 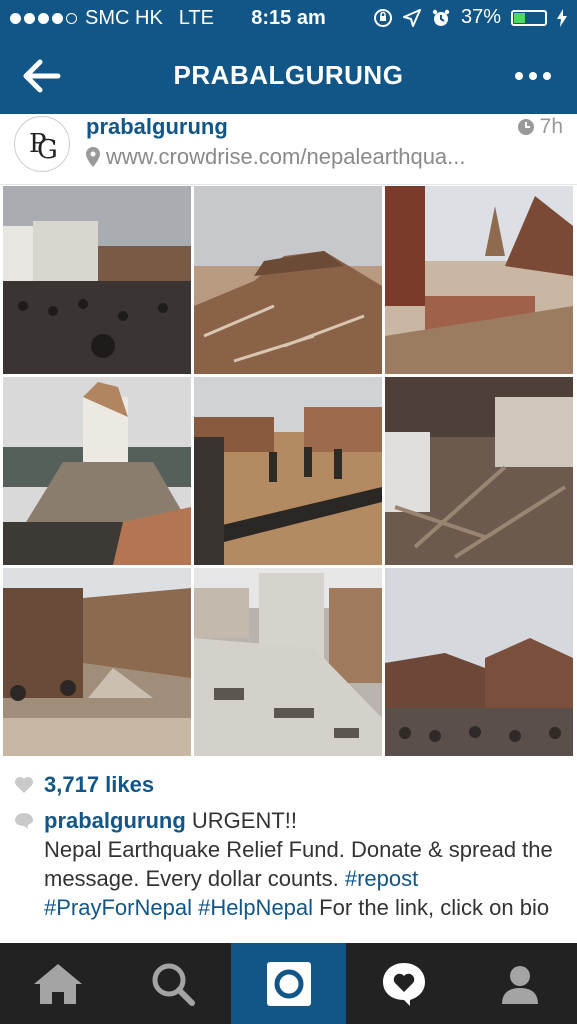 I want to click on comment-bubble-icon, so click(x=24, y=821).